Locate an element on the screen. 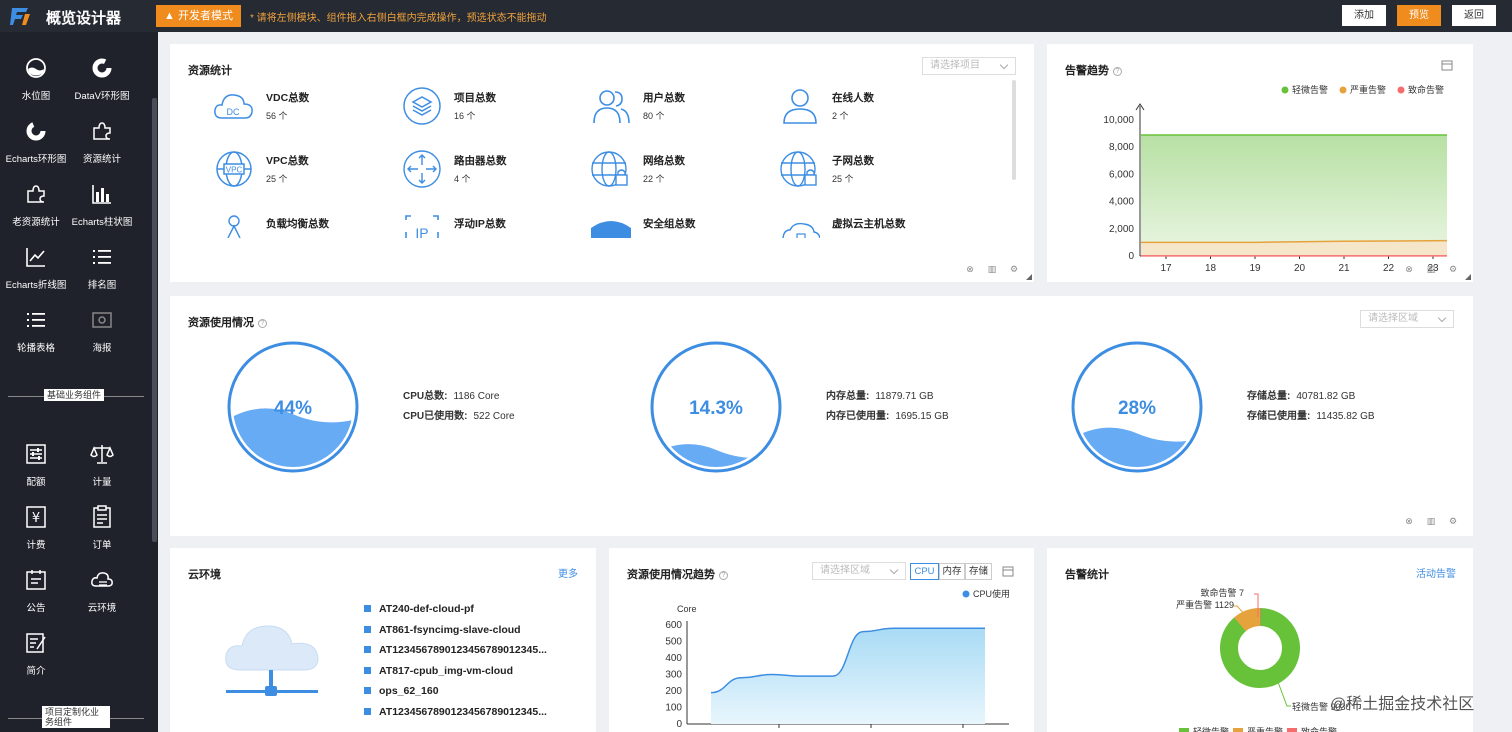 The width and height of the screenshot is (1512, 732). pie-label: 致命告警 7 is located at coordinates (1222, 592).